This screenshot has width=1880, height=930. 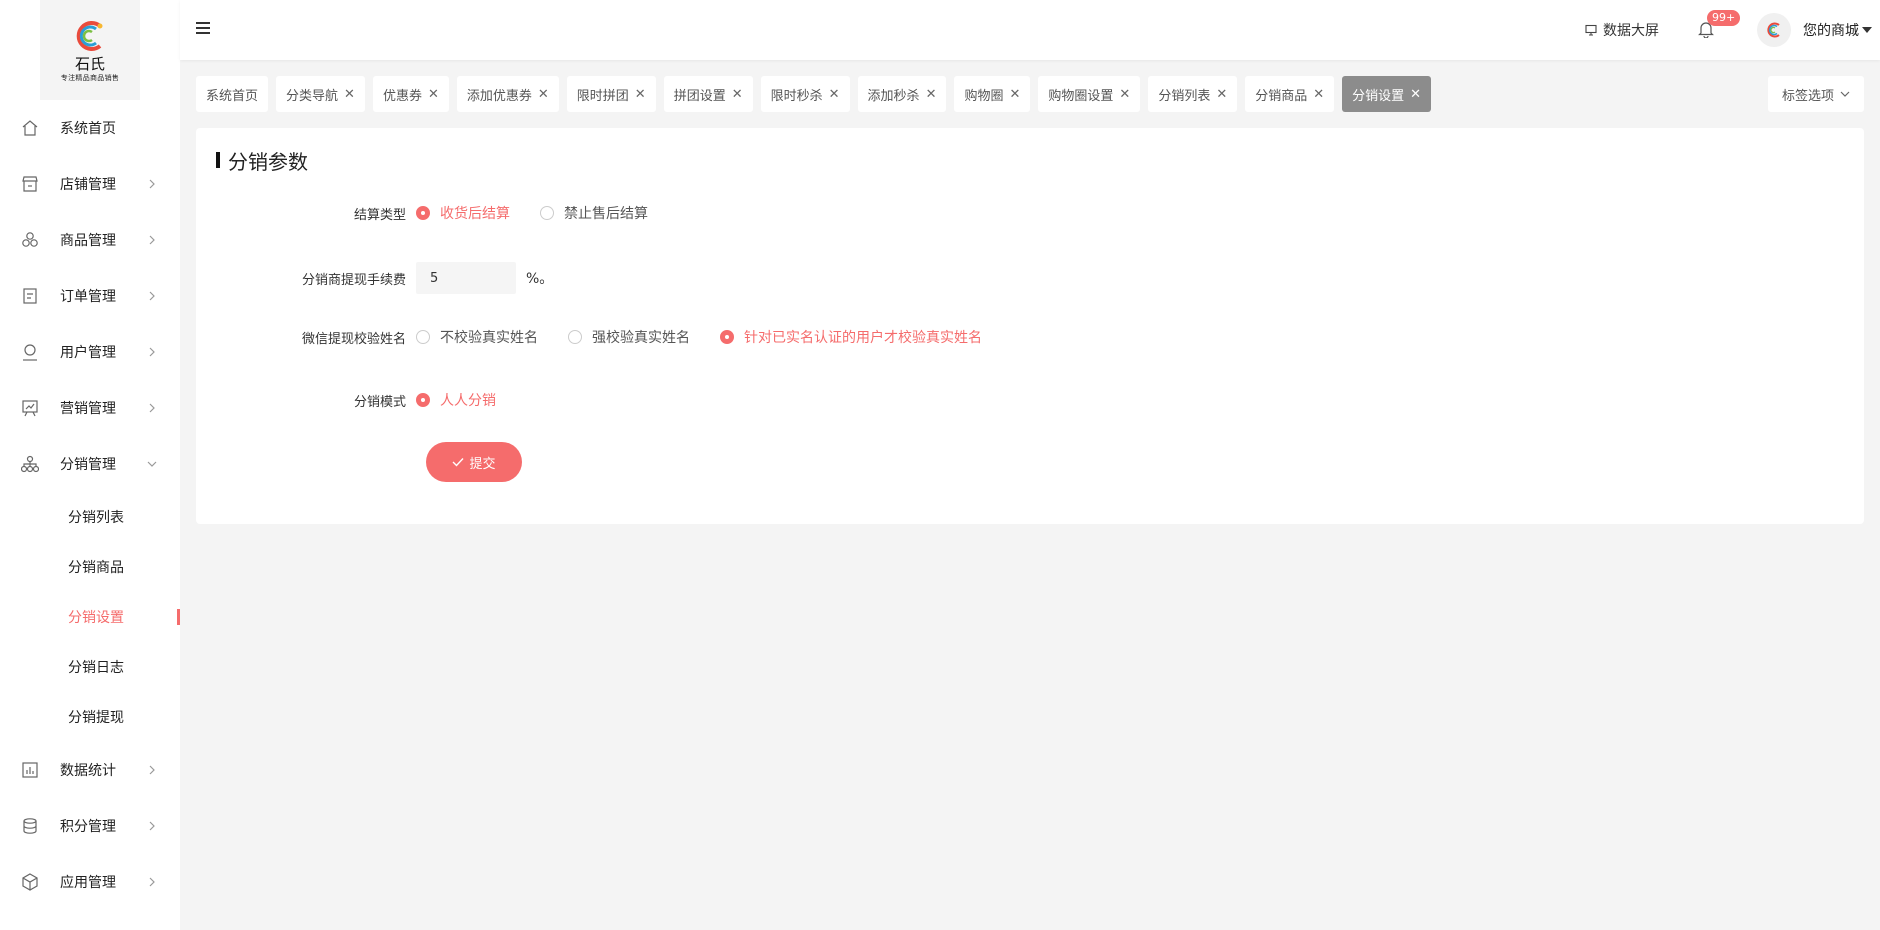 I want to click on distribution-mode-row: 分销模式 人人分销, so click(x=361, y=400).